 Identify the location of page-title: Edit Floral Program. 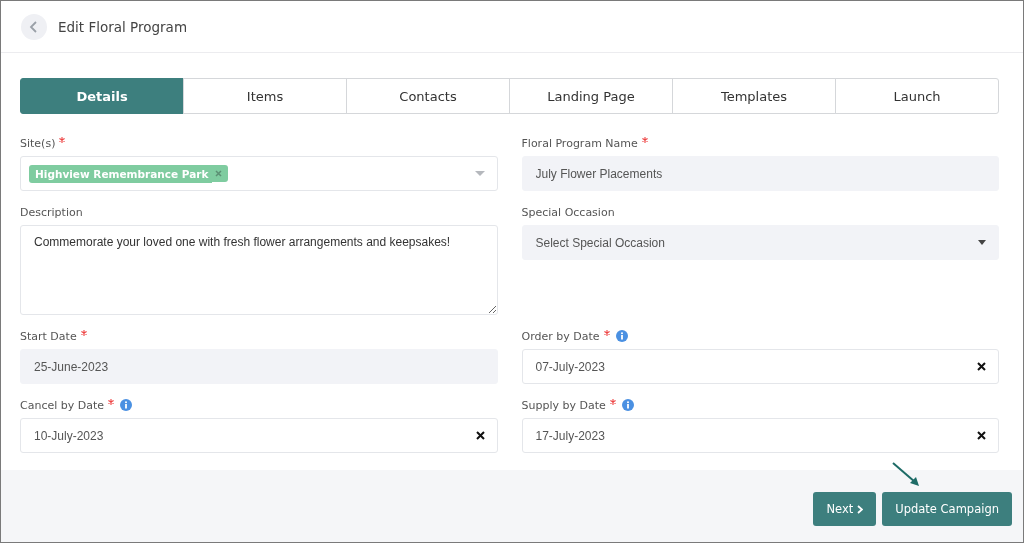
(123, 26).